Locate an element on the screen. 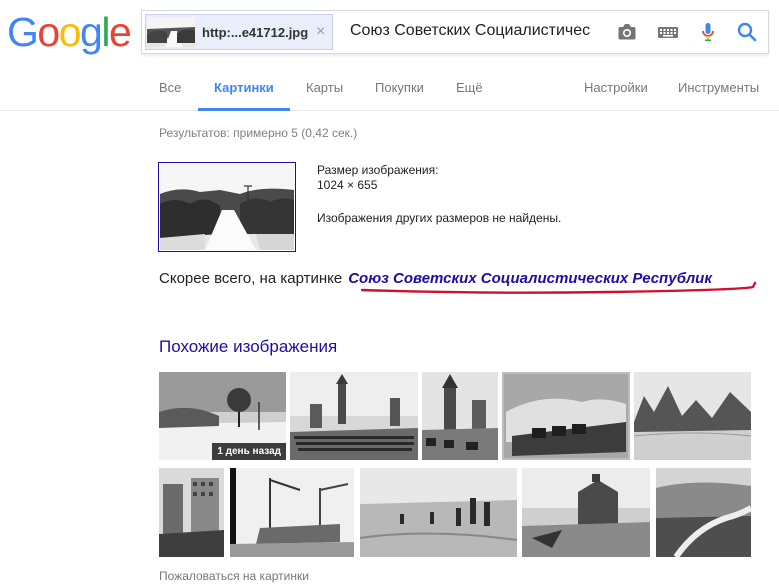  report-images-link: Пожаловаться на картинки is located at coordinates (234, 576).